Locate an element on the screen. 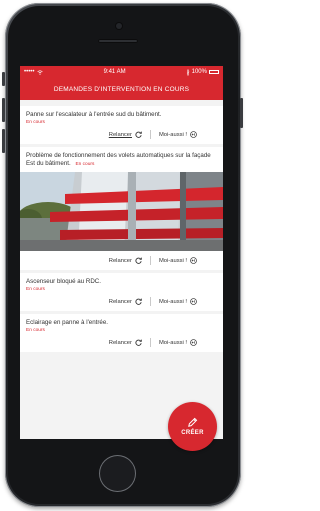  power-button is located at coordinates (241, 113).